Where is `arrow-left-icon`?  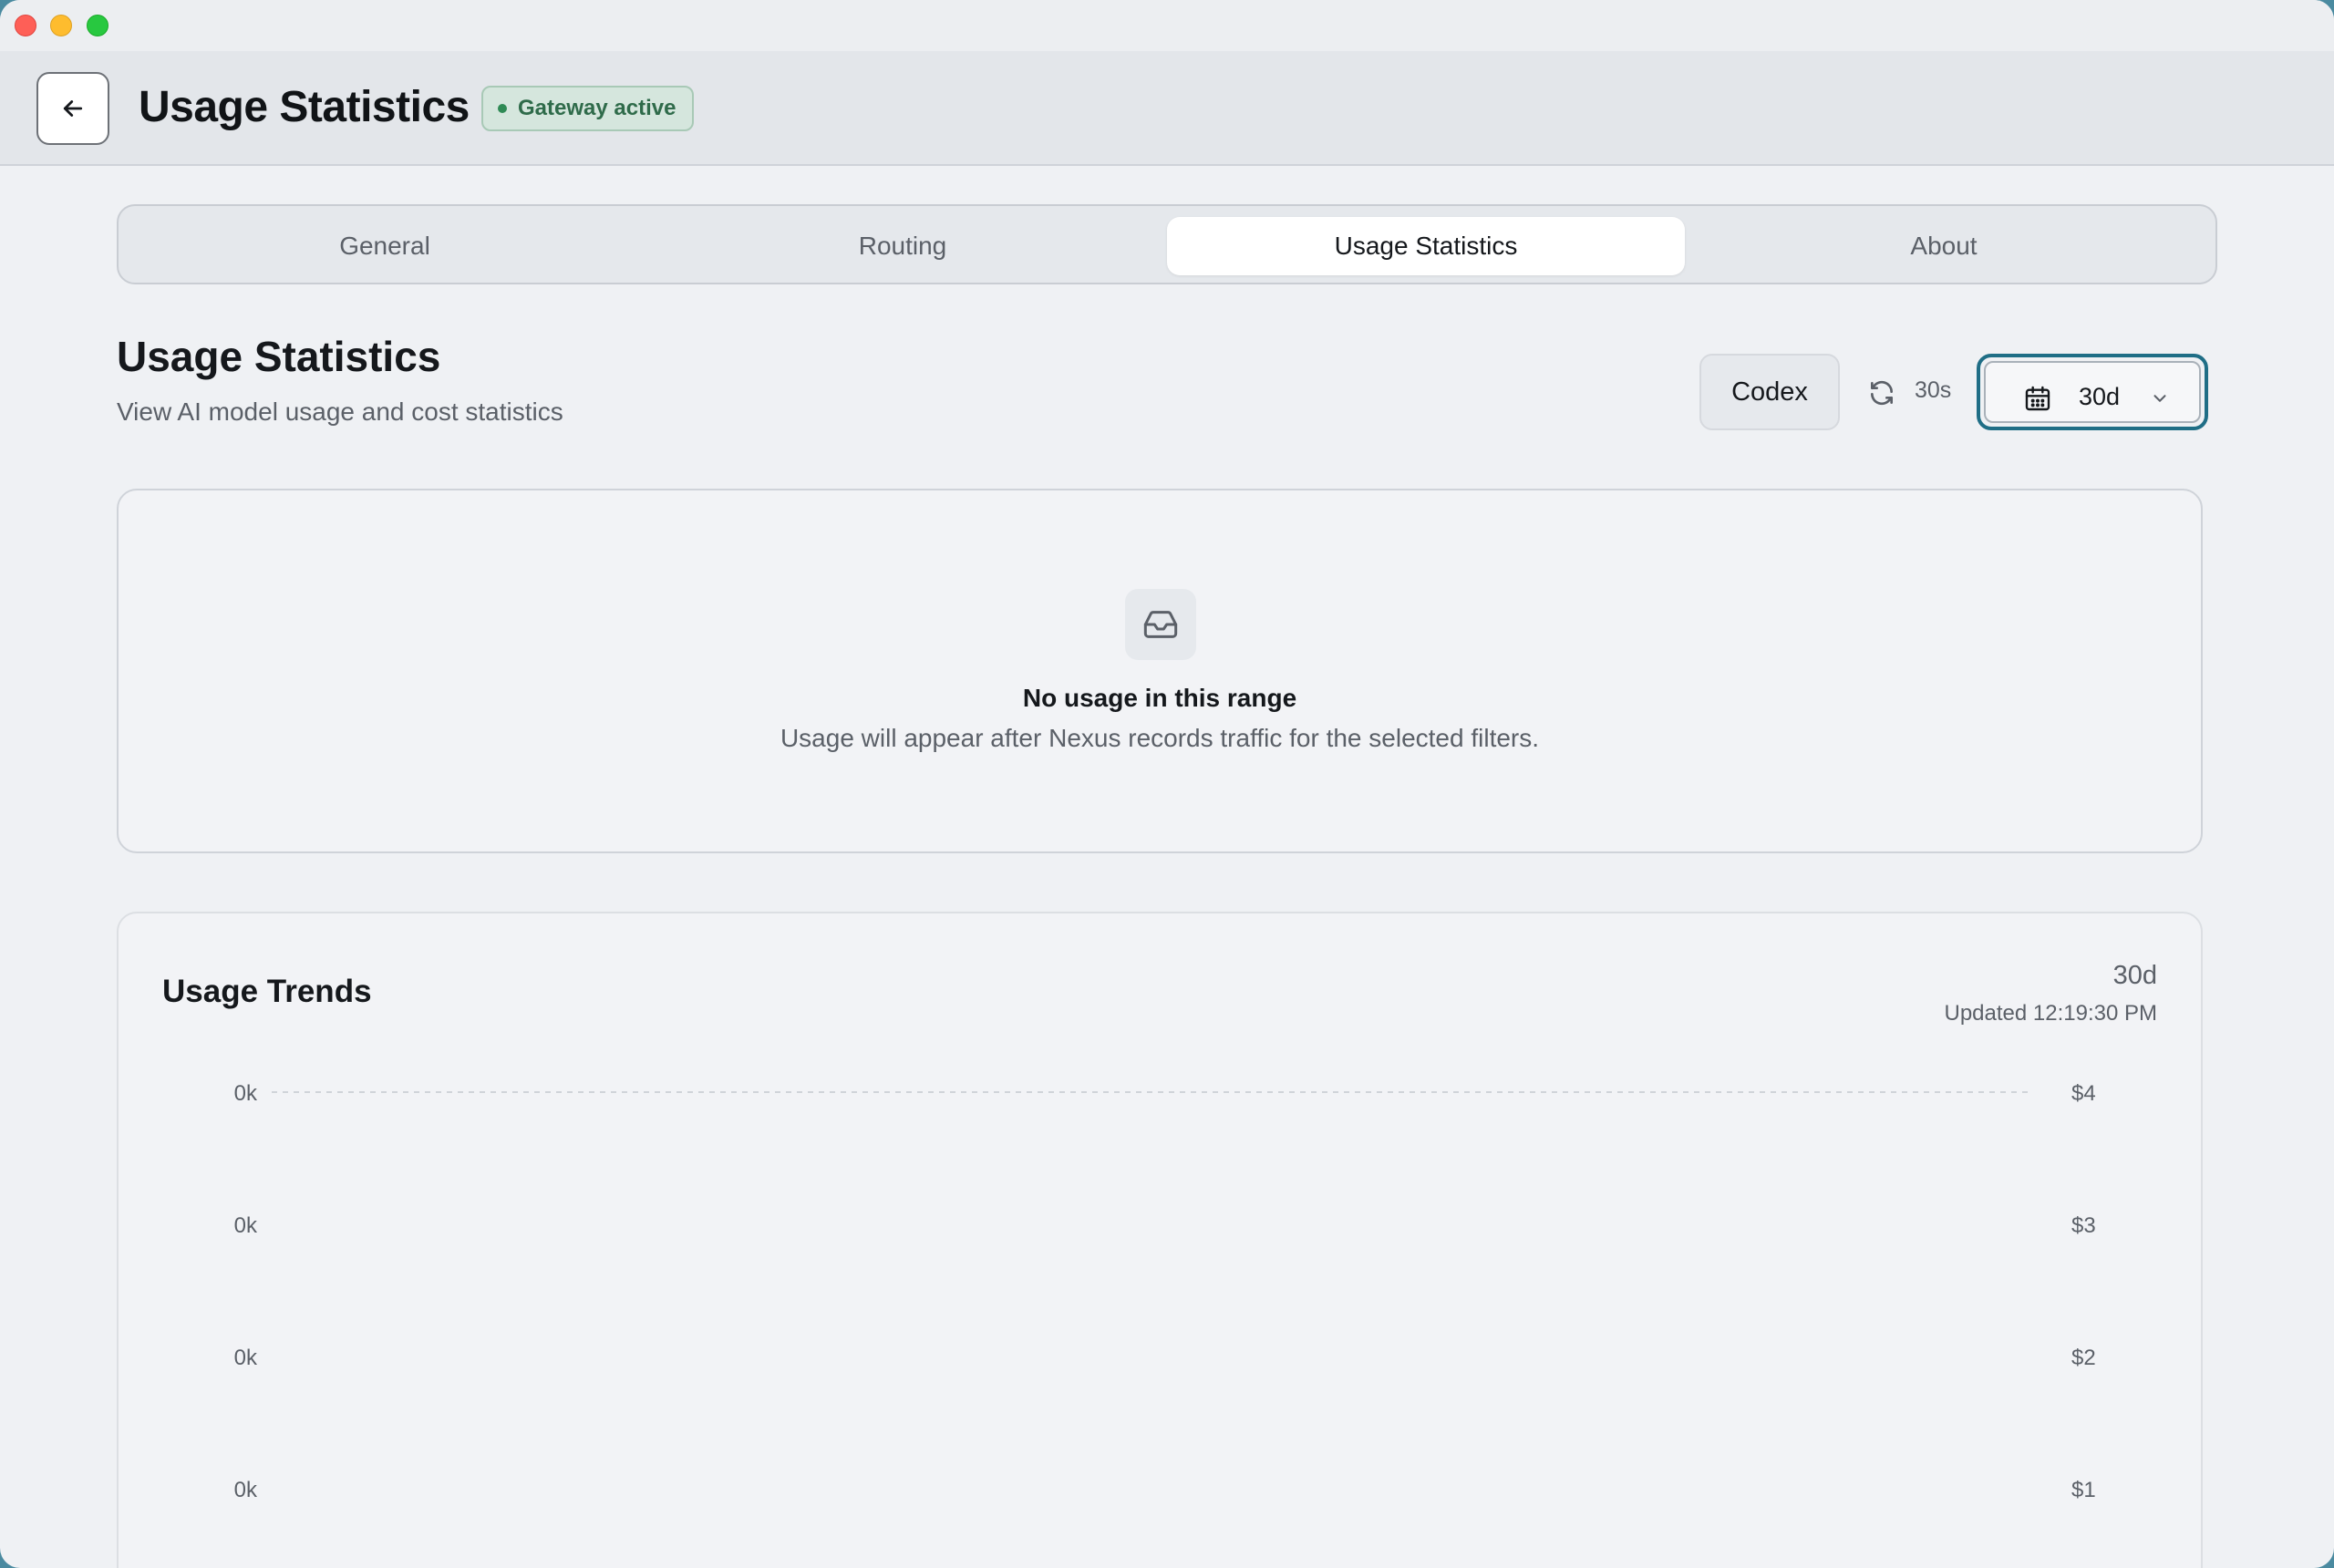
arrow-left-icon is located at coordinates (73, 108).